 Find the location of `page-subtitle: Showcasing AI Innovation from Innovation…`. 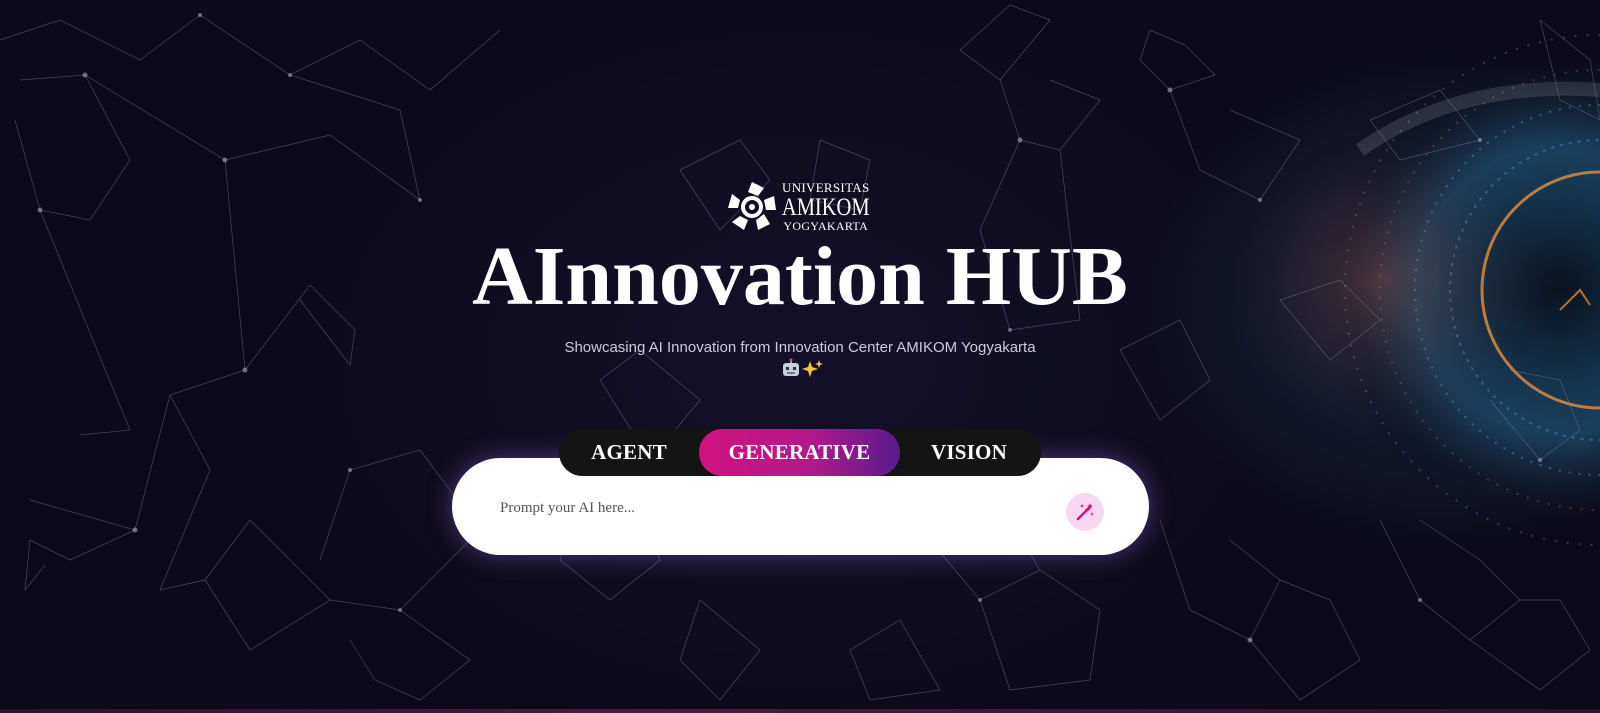

page-subtitle: Showcasing AI Innovation from Innovation… is located at coordinates (800, 347).